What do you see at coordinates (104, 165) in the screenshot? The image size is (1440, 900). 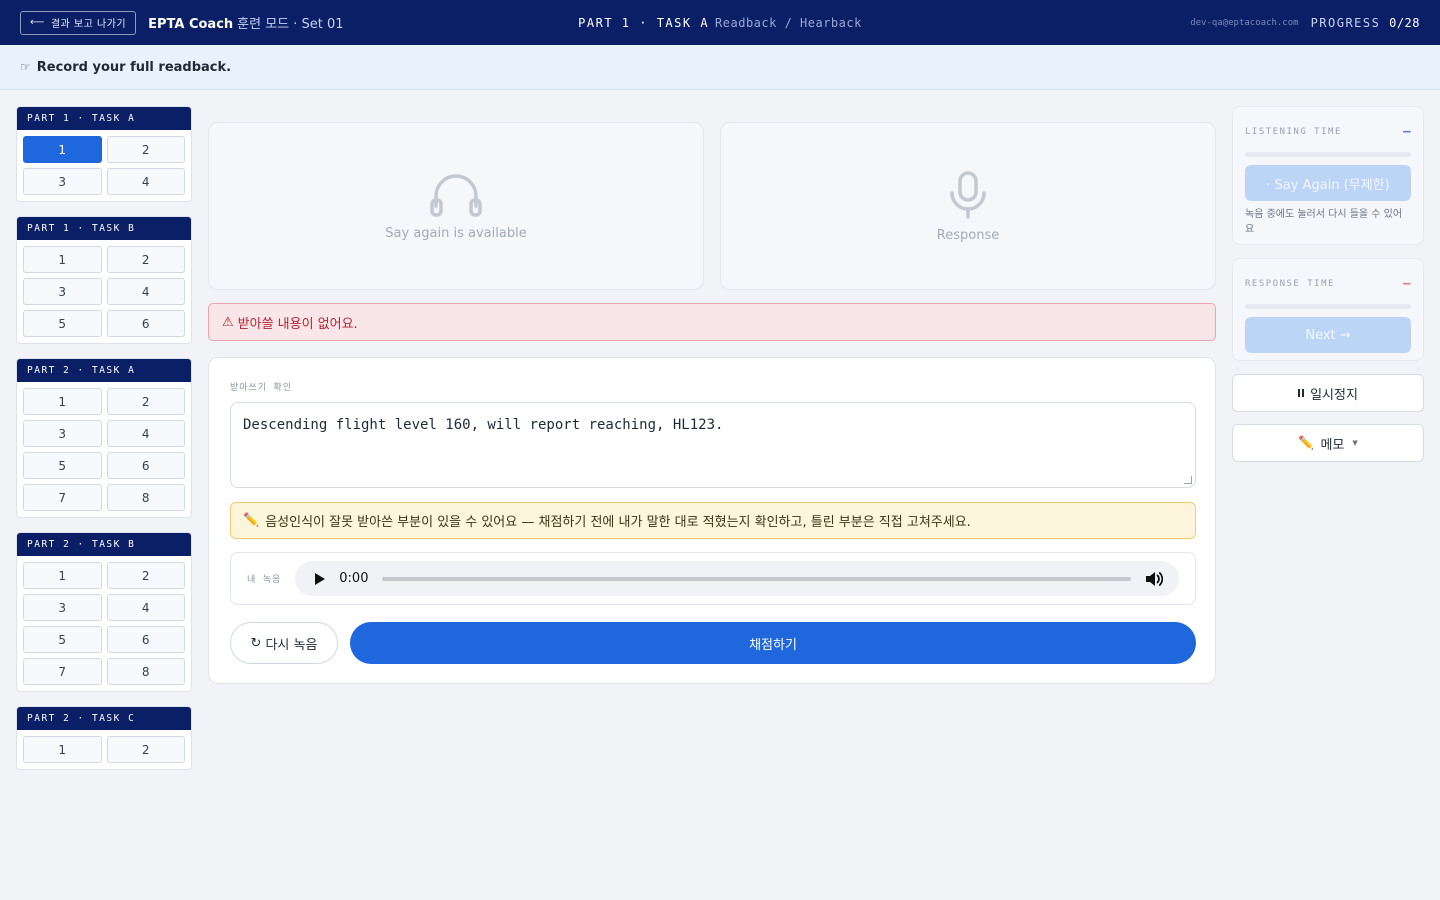 I see `task-item-grid: 1234` at bounding box center [104, 165].